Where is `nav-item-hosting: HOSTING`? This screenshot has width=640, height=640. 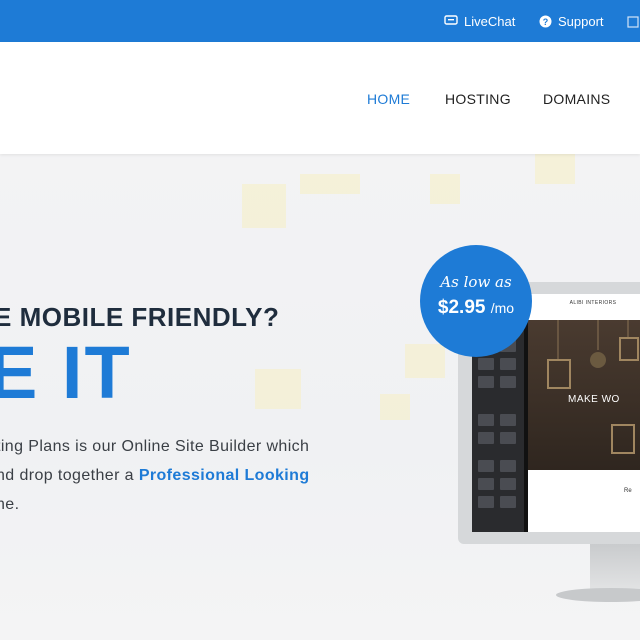
nav-item-hosting: HOSTING is located at coordinates (478, 99).